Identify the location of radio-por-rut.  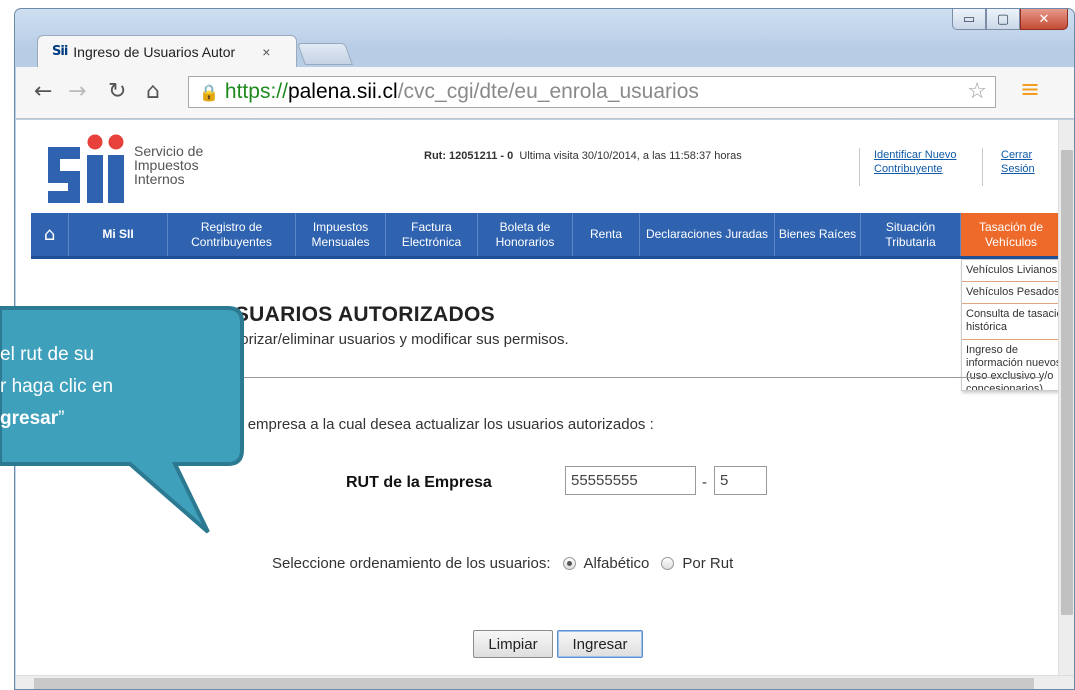
(668, 563).